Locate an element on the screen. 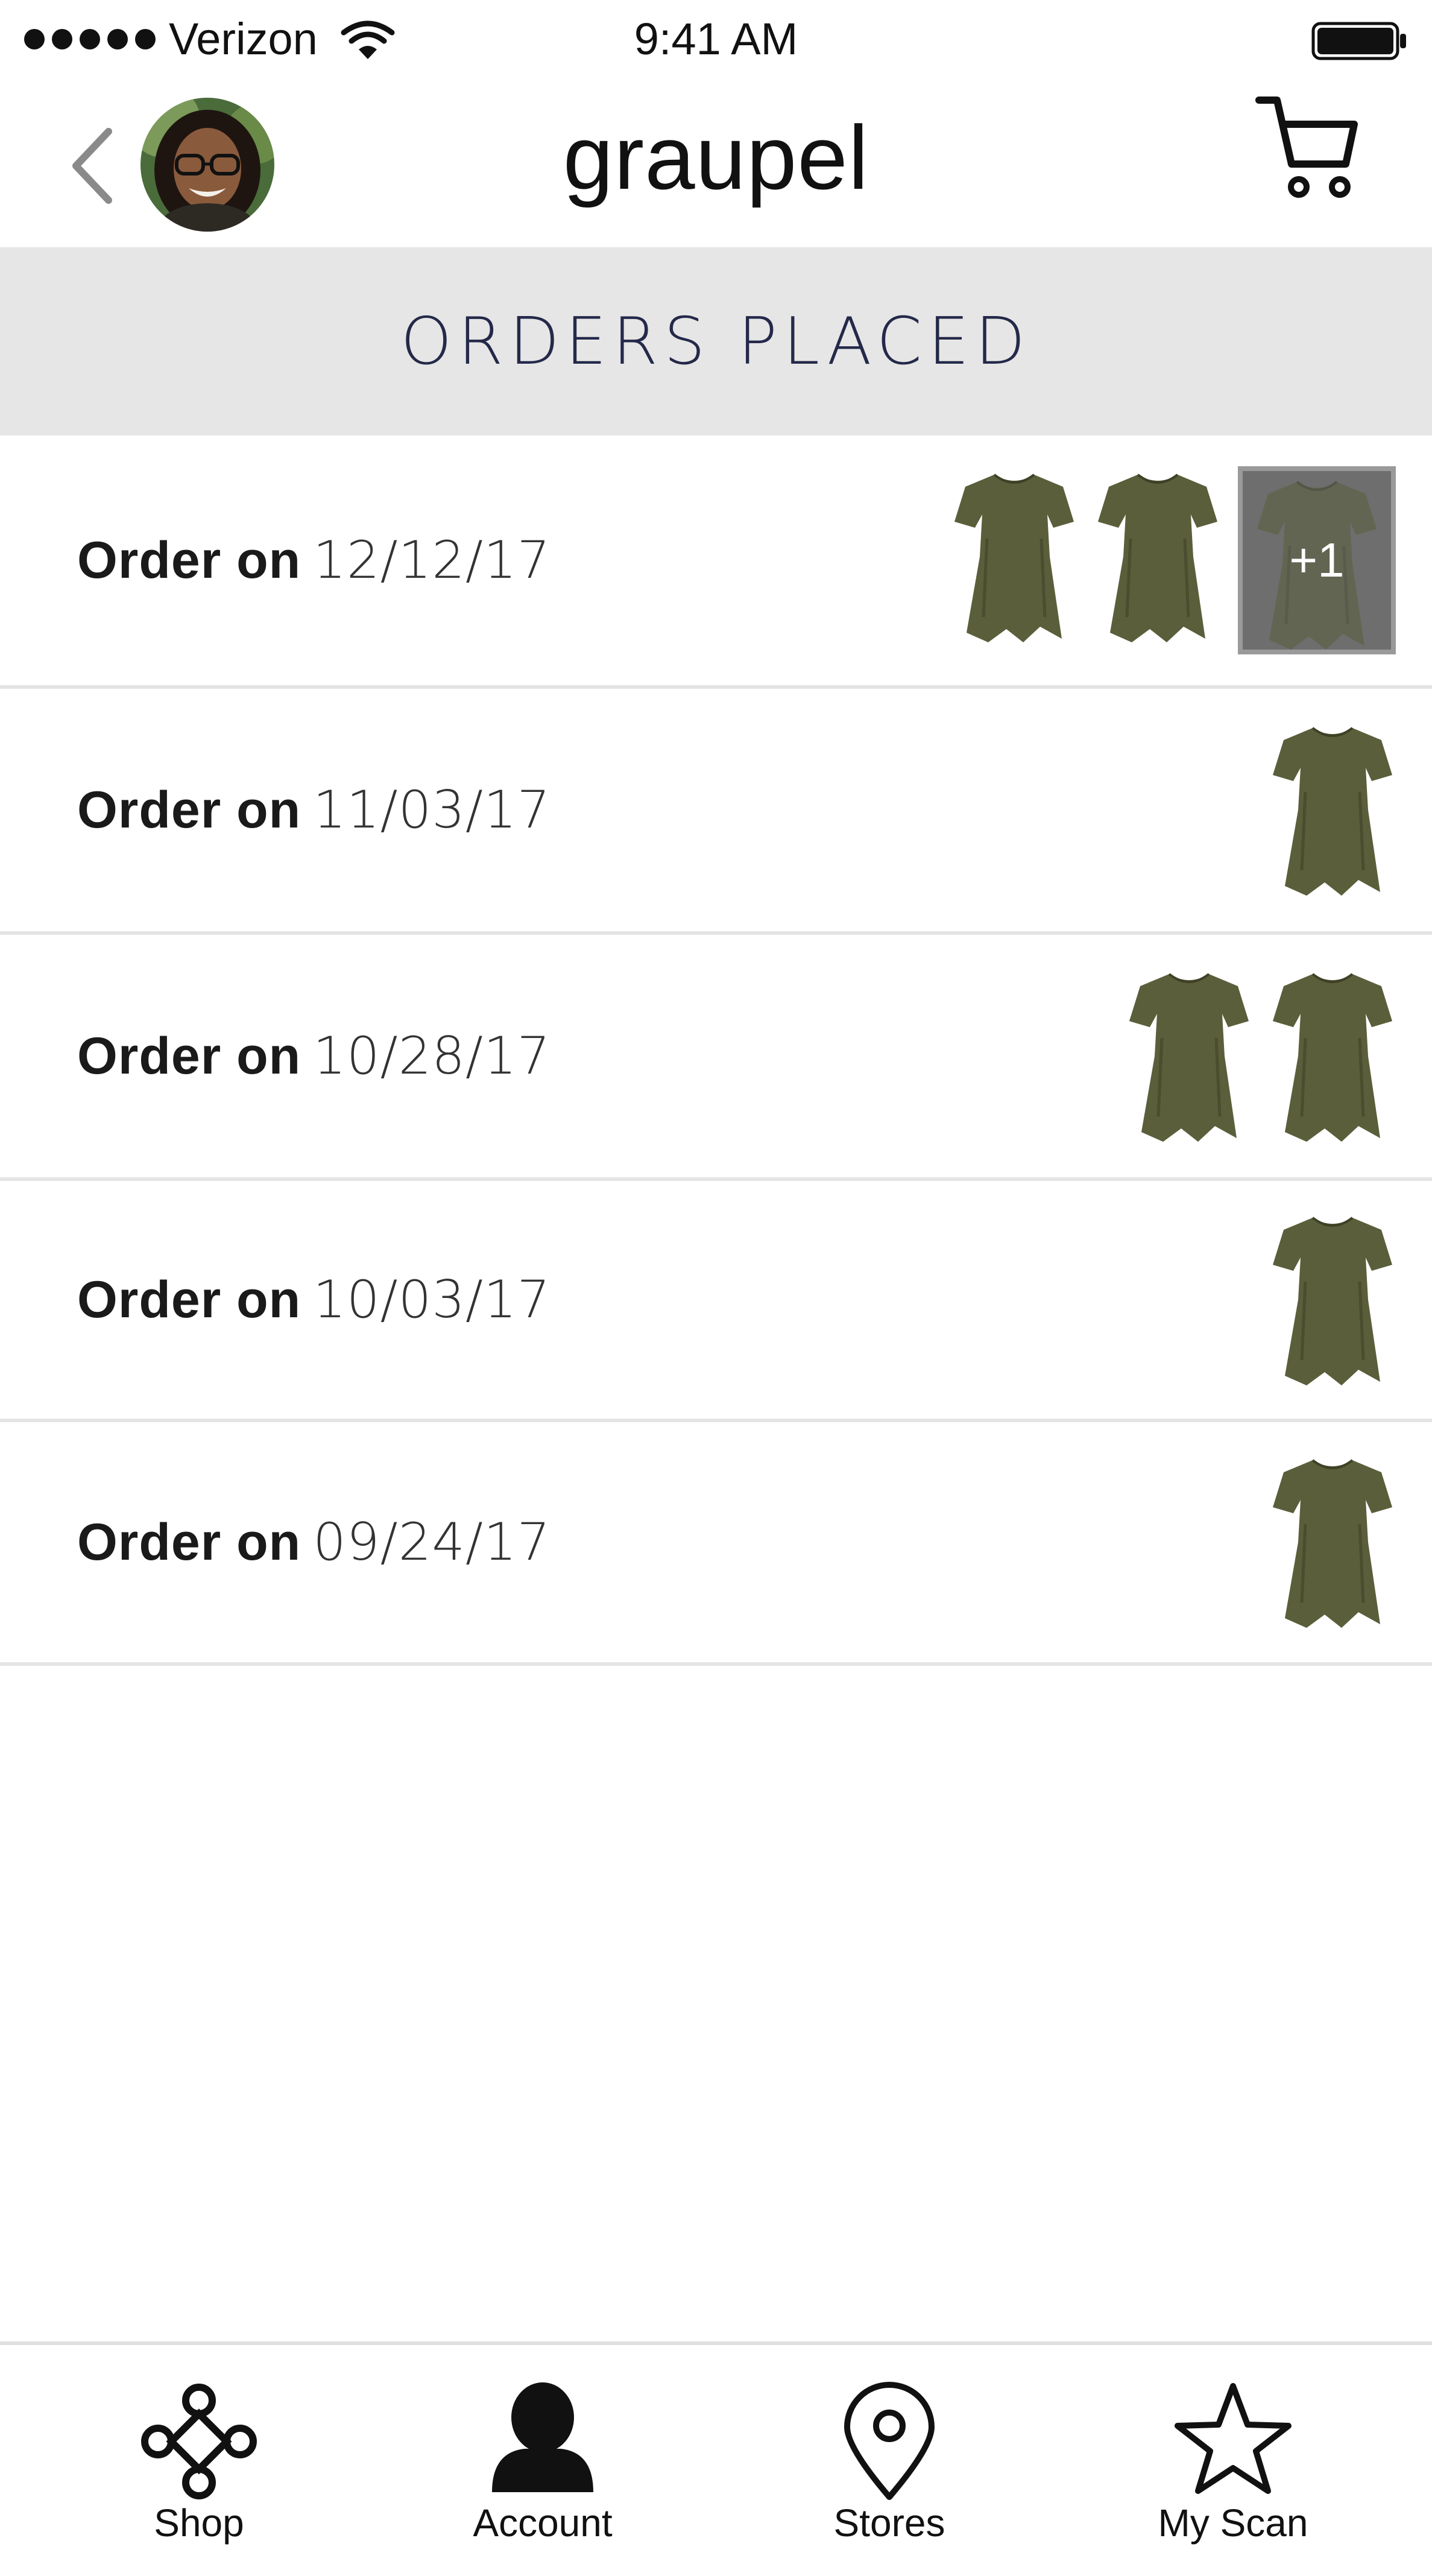 Image resolution: width=1432 pixels, height=2576 pixels. tab-my-scan: My Scan is located at coordinates (1233, 2460).